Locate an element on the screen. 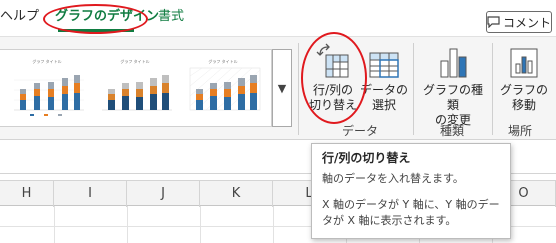  group-label-location: 場所 is located at coordinates (520, 131).